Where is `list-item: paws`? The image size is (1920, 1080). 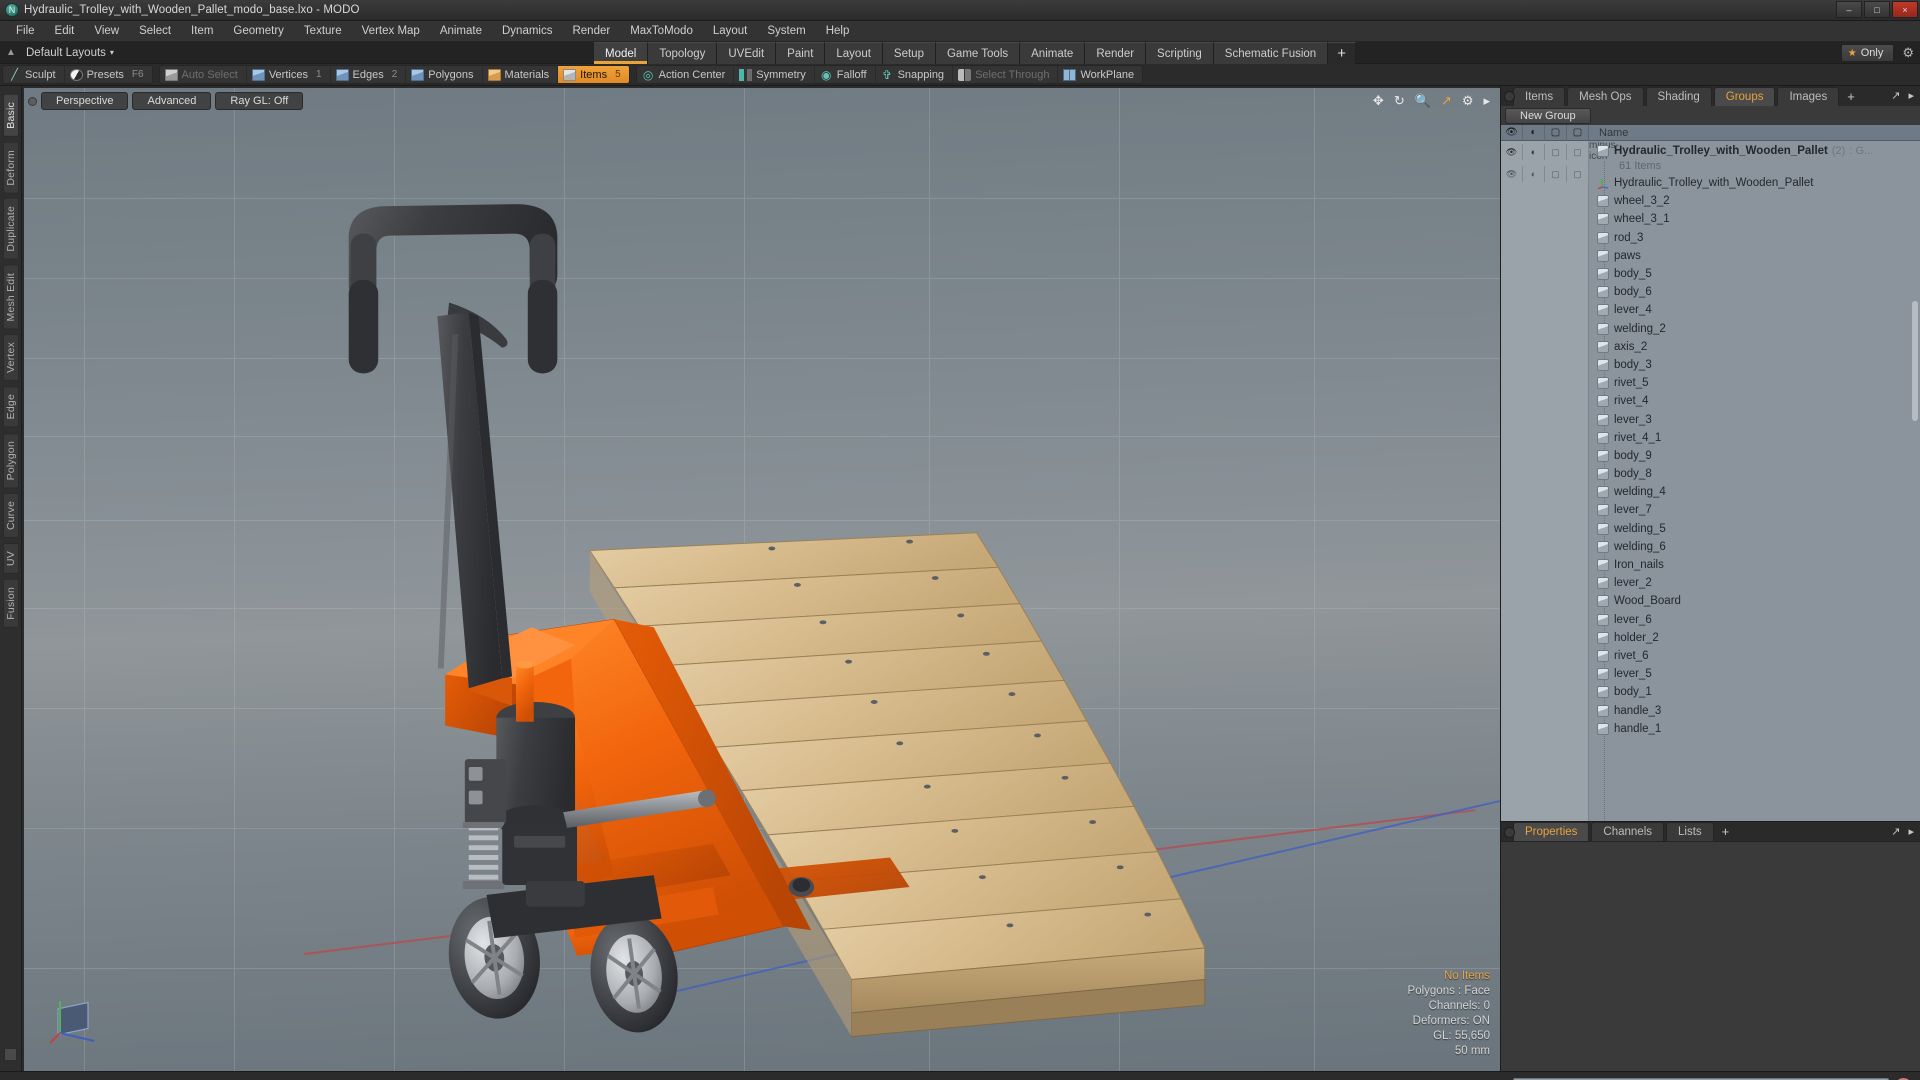 list-item: paws is located at coordinates (1710, 256).